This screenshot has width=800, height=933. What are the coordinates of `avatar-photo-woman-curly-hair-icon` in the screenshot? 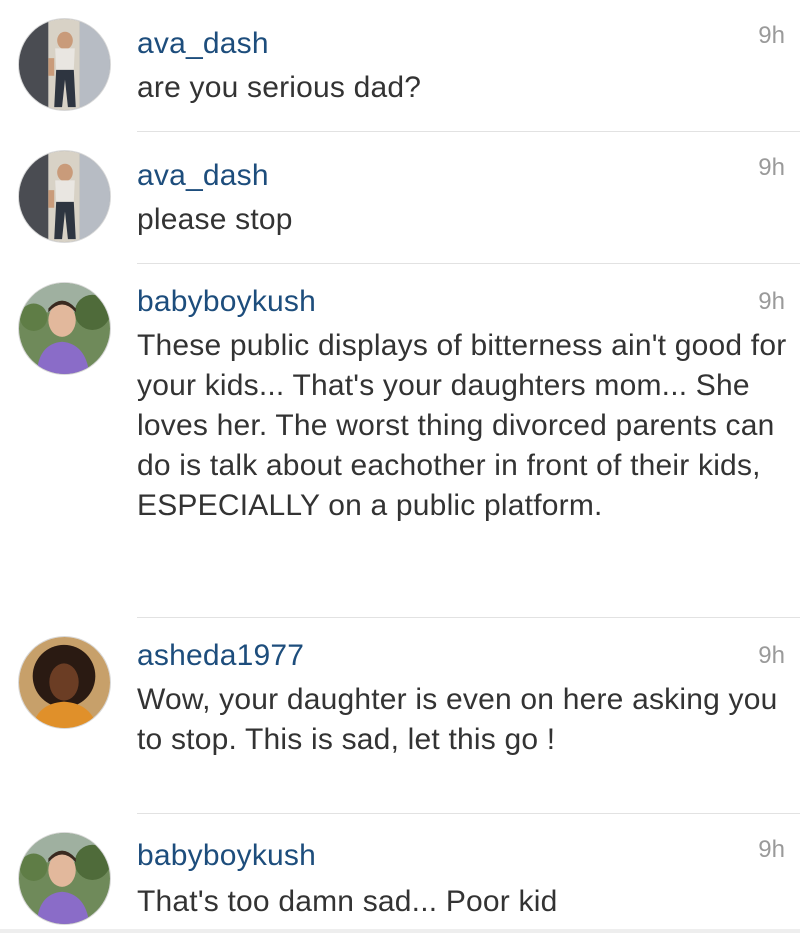 It's located at (64, 682).